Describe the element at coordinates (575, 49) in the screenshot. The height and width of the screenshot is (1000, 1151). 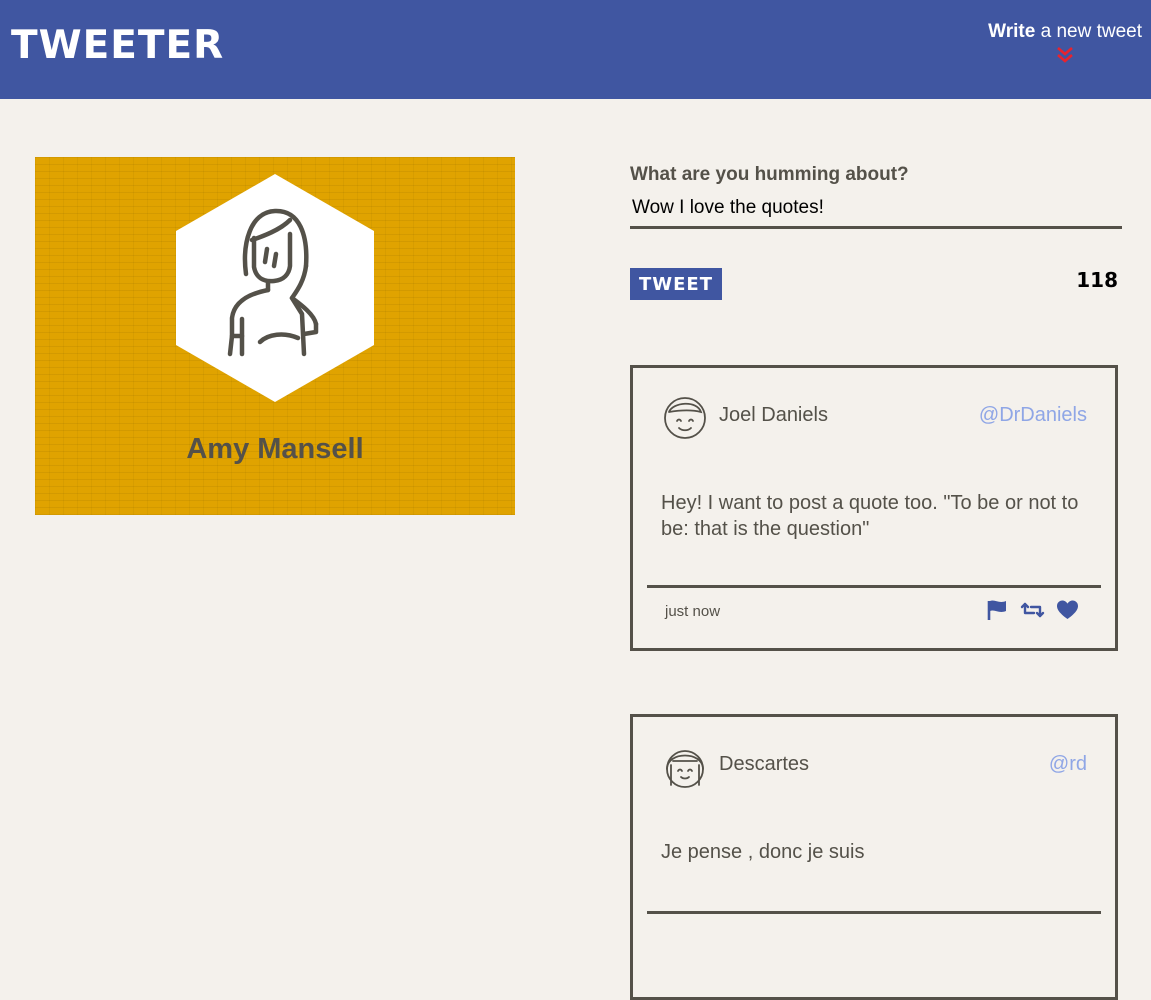
I see `top-nav: TWEETER Write a new tweet` at that location.